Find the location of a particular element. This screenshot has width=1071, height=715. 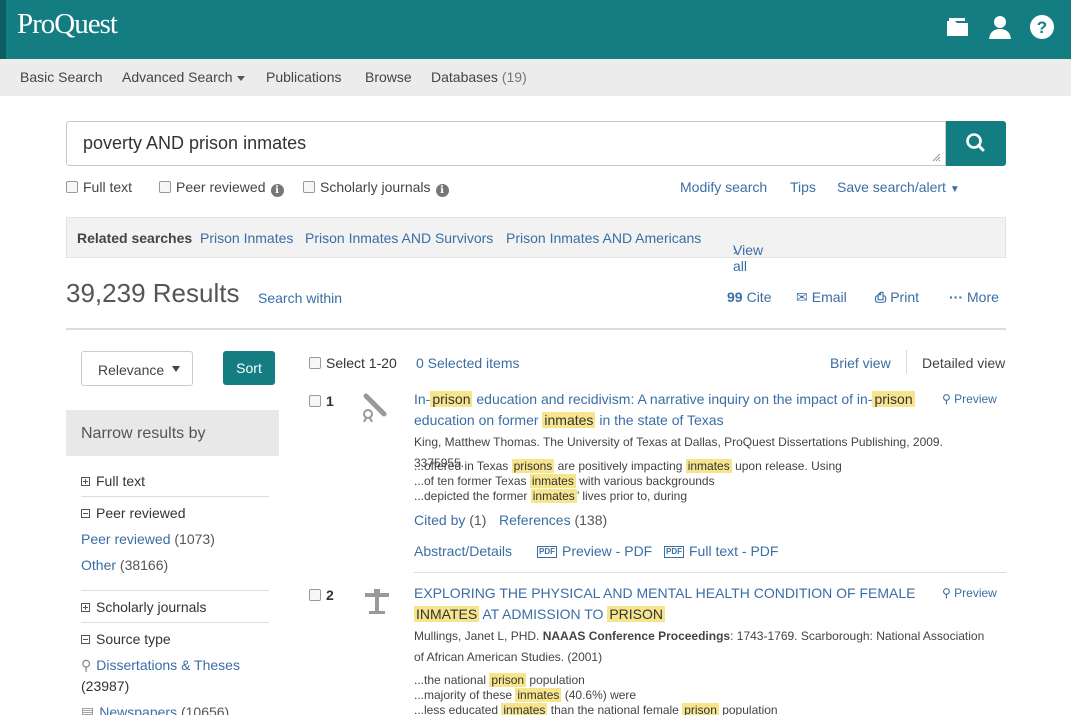

pdf-icon: PDF is located at coordinates (674, 552).